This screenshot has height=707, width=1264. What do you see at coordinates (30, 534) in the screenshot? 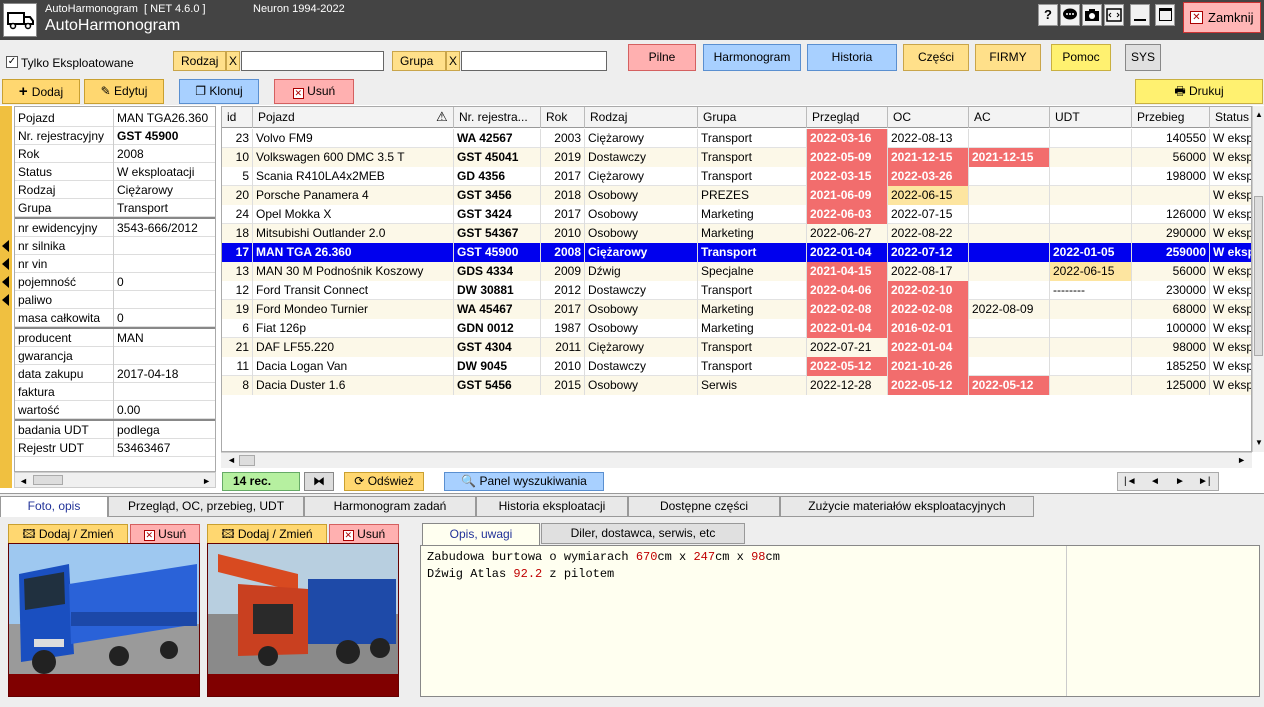
I see `image-icon: 🖾` at bounding box center [30, 534].